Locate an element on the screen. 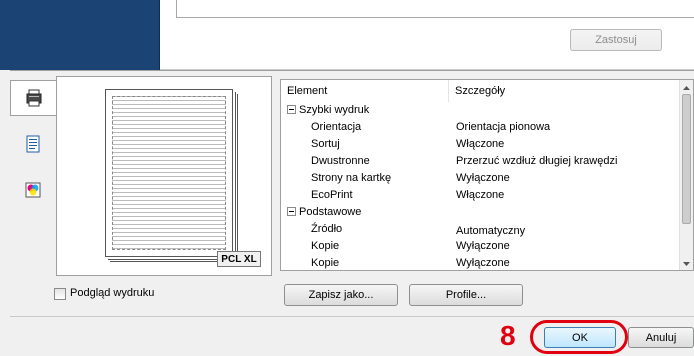 The width and height of the screenshot is (694, 356). setting-label: EcoPrint is located at coordinates (332, 195).